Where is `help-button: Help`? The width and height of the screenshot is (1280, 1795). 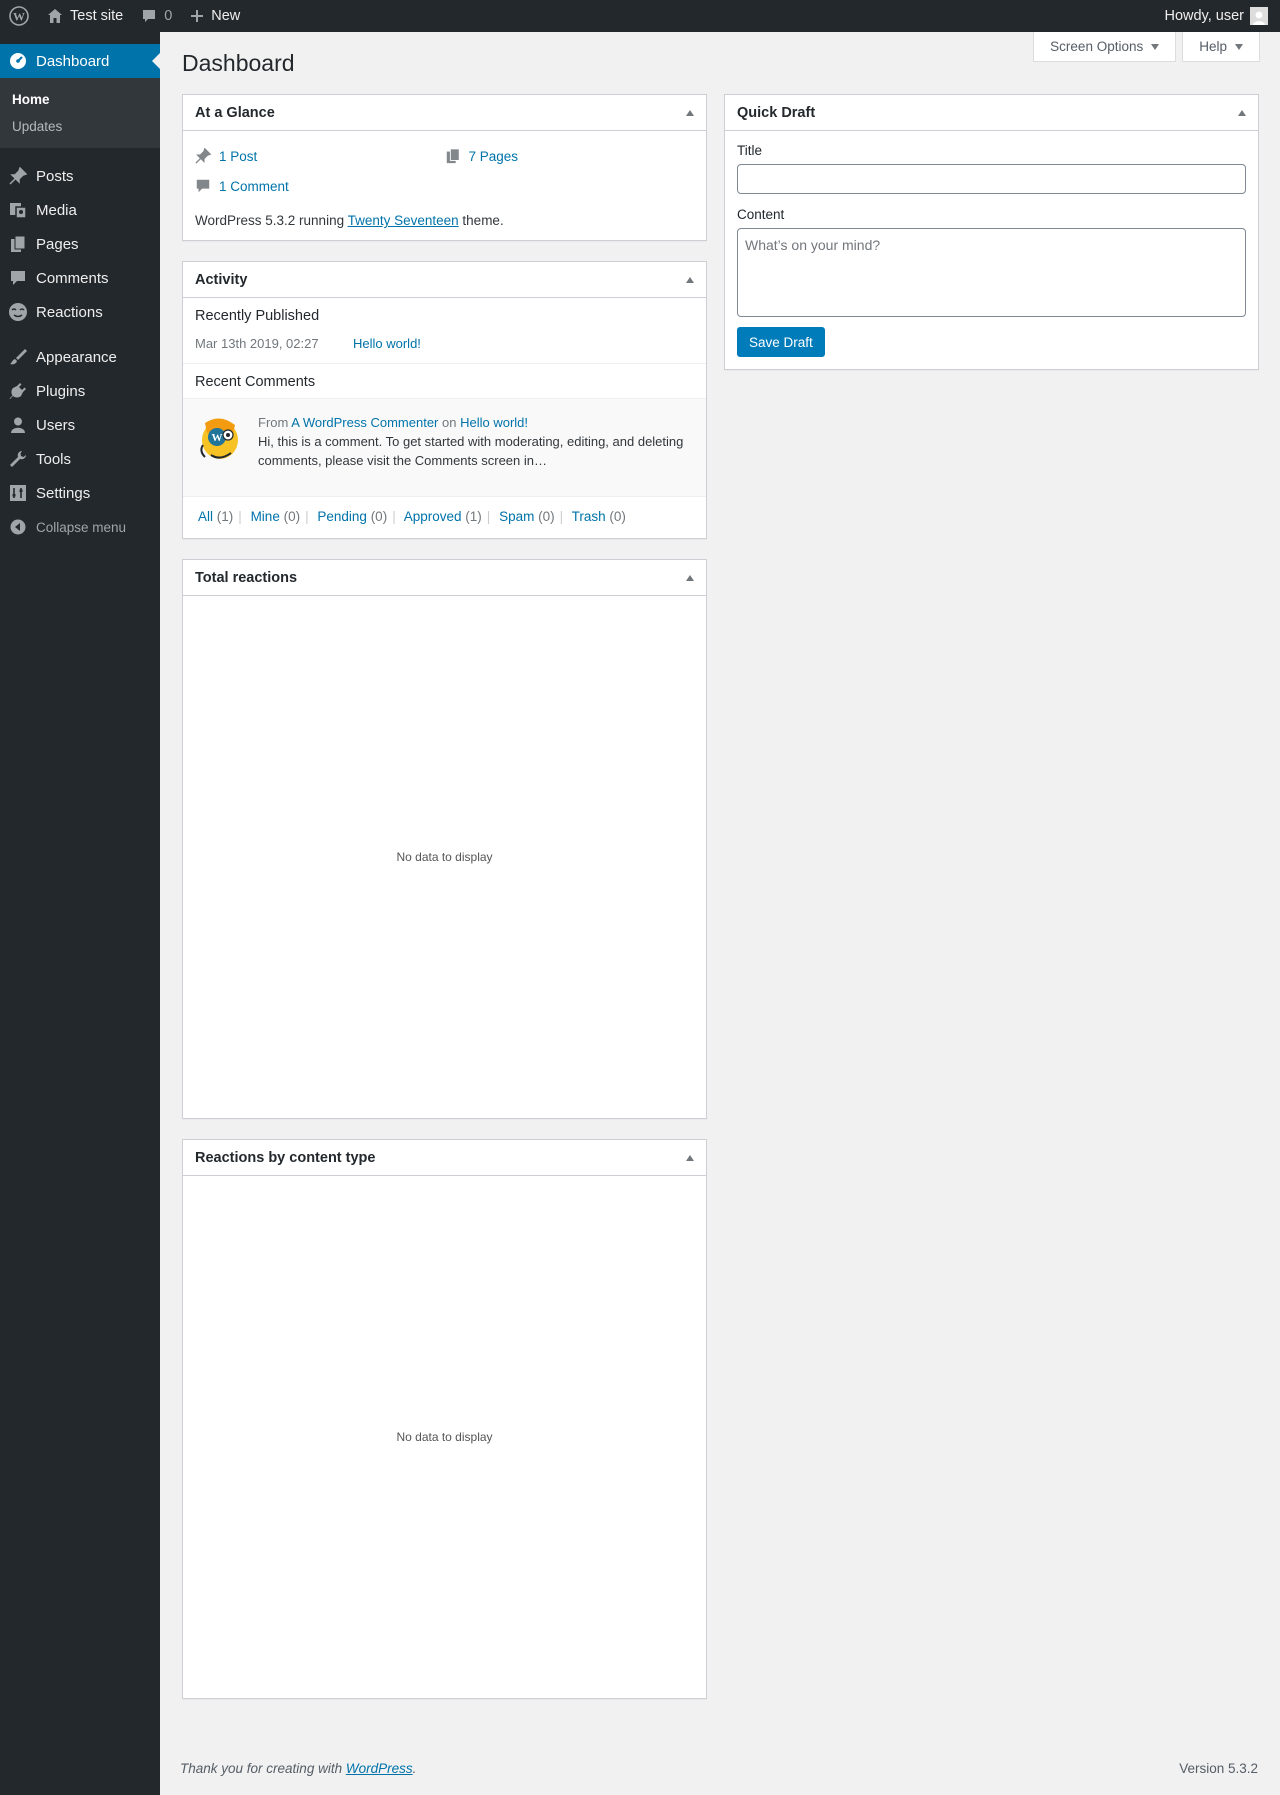
help-button: Help is located at coordinates (1221, 47).